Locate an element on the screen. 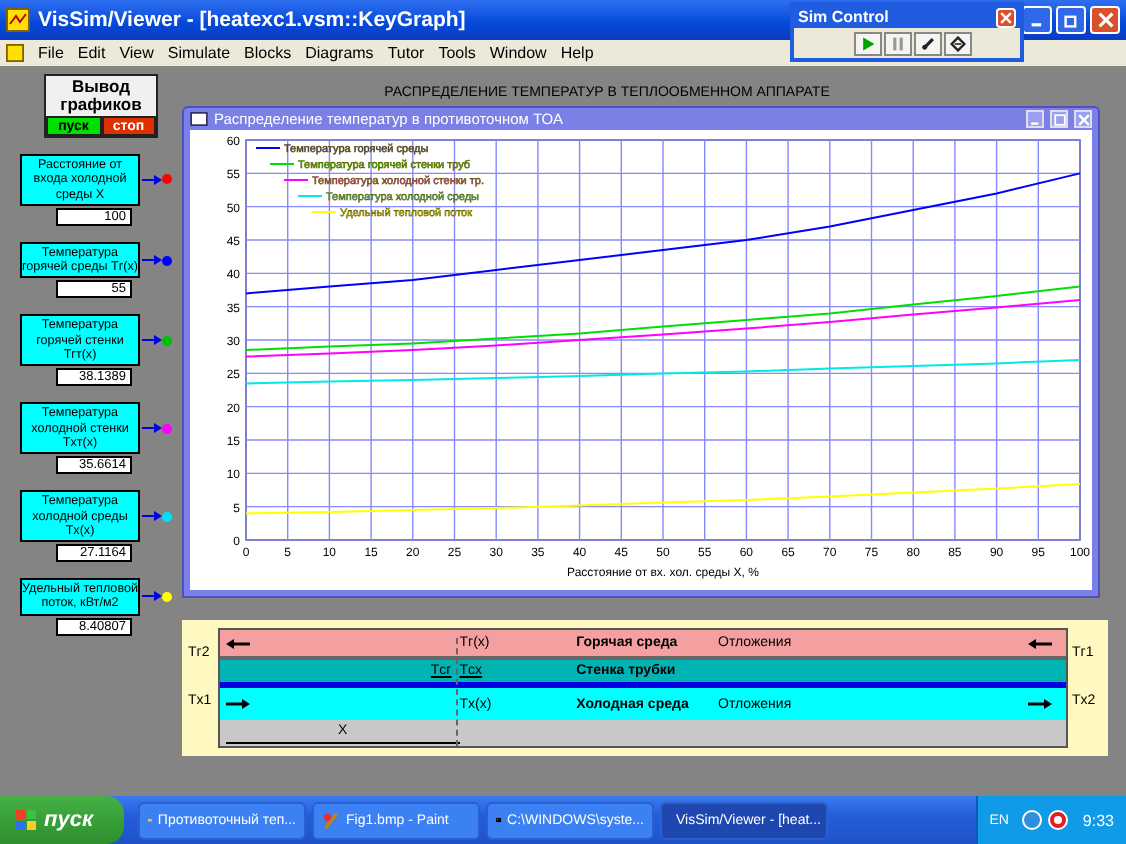 The height and width of the screenshot is (844, 1126). menu-item: Tutor is located at coordinates (406, 53).